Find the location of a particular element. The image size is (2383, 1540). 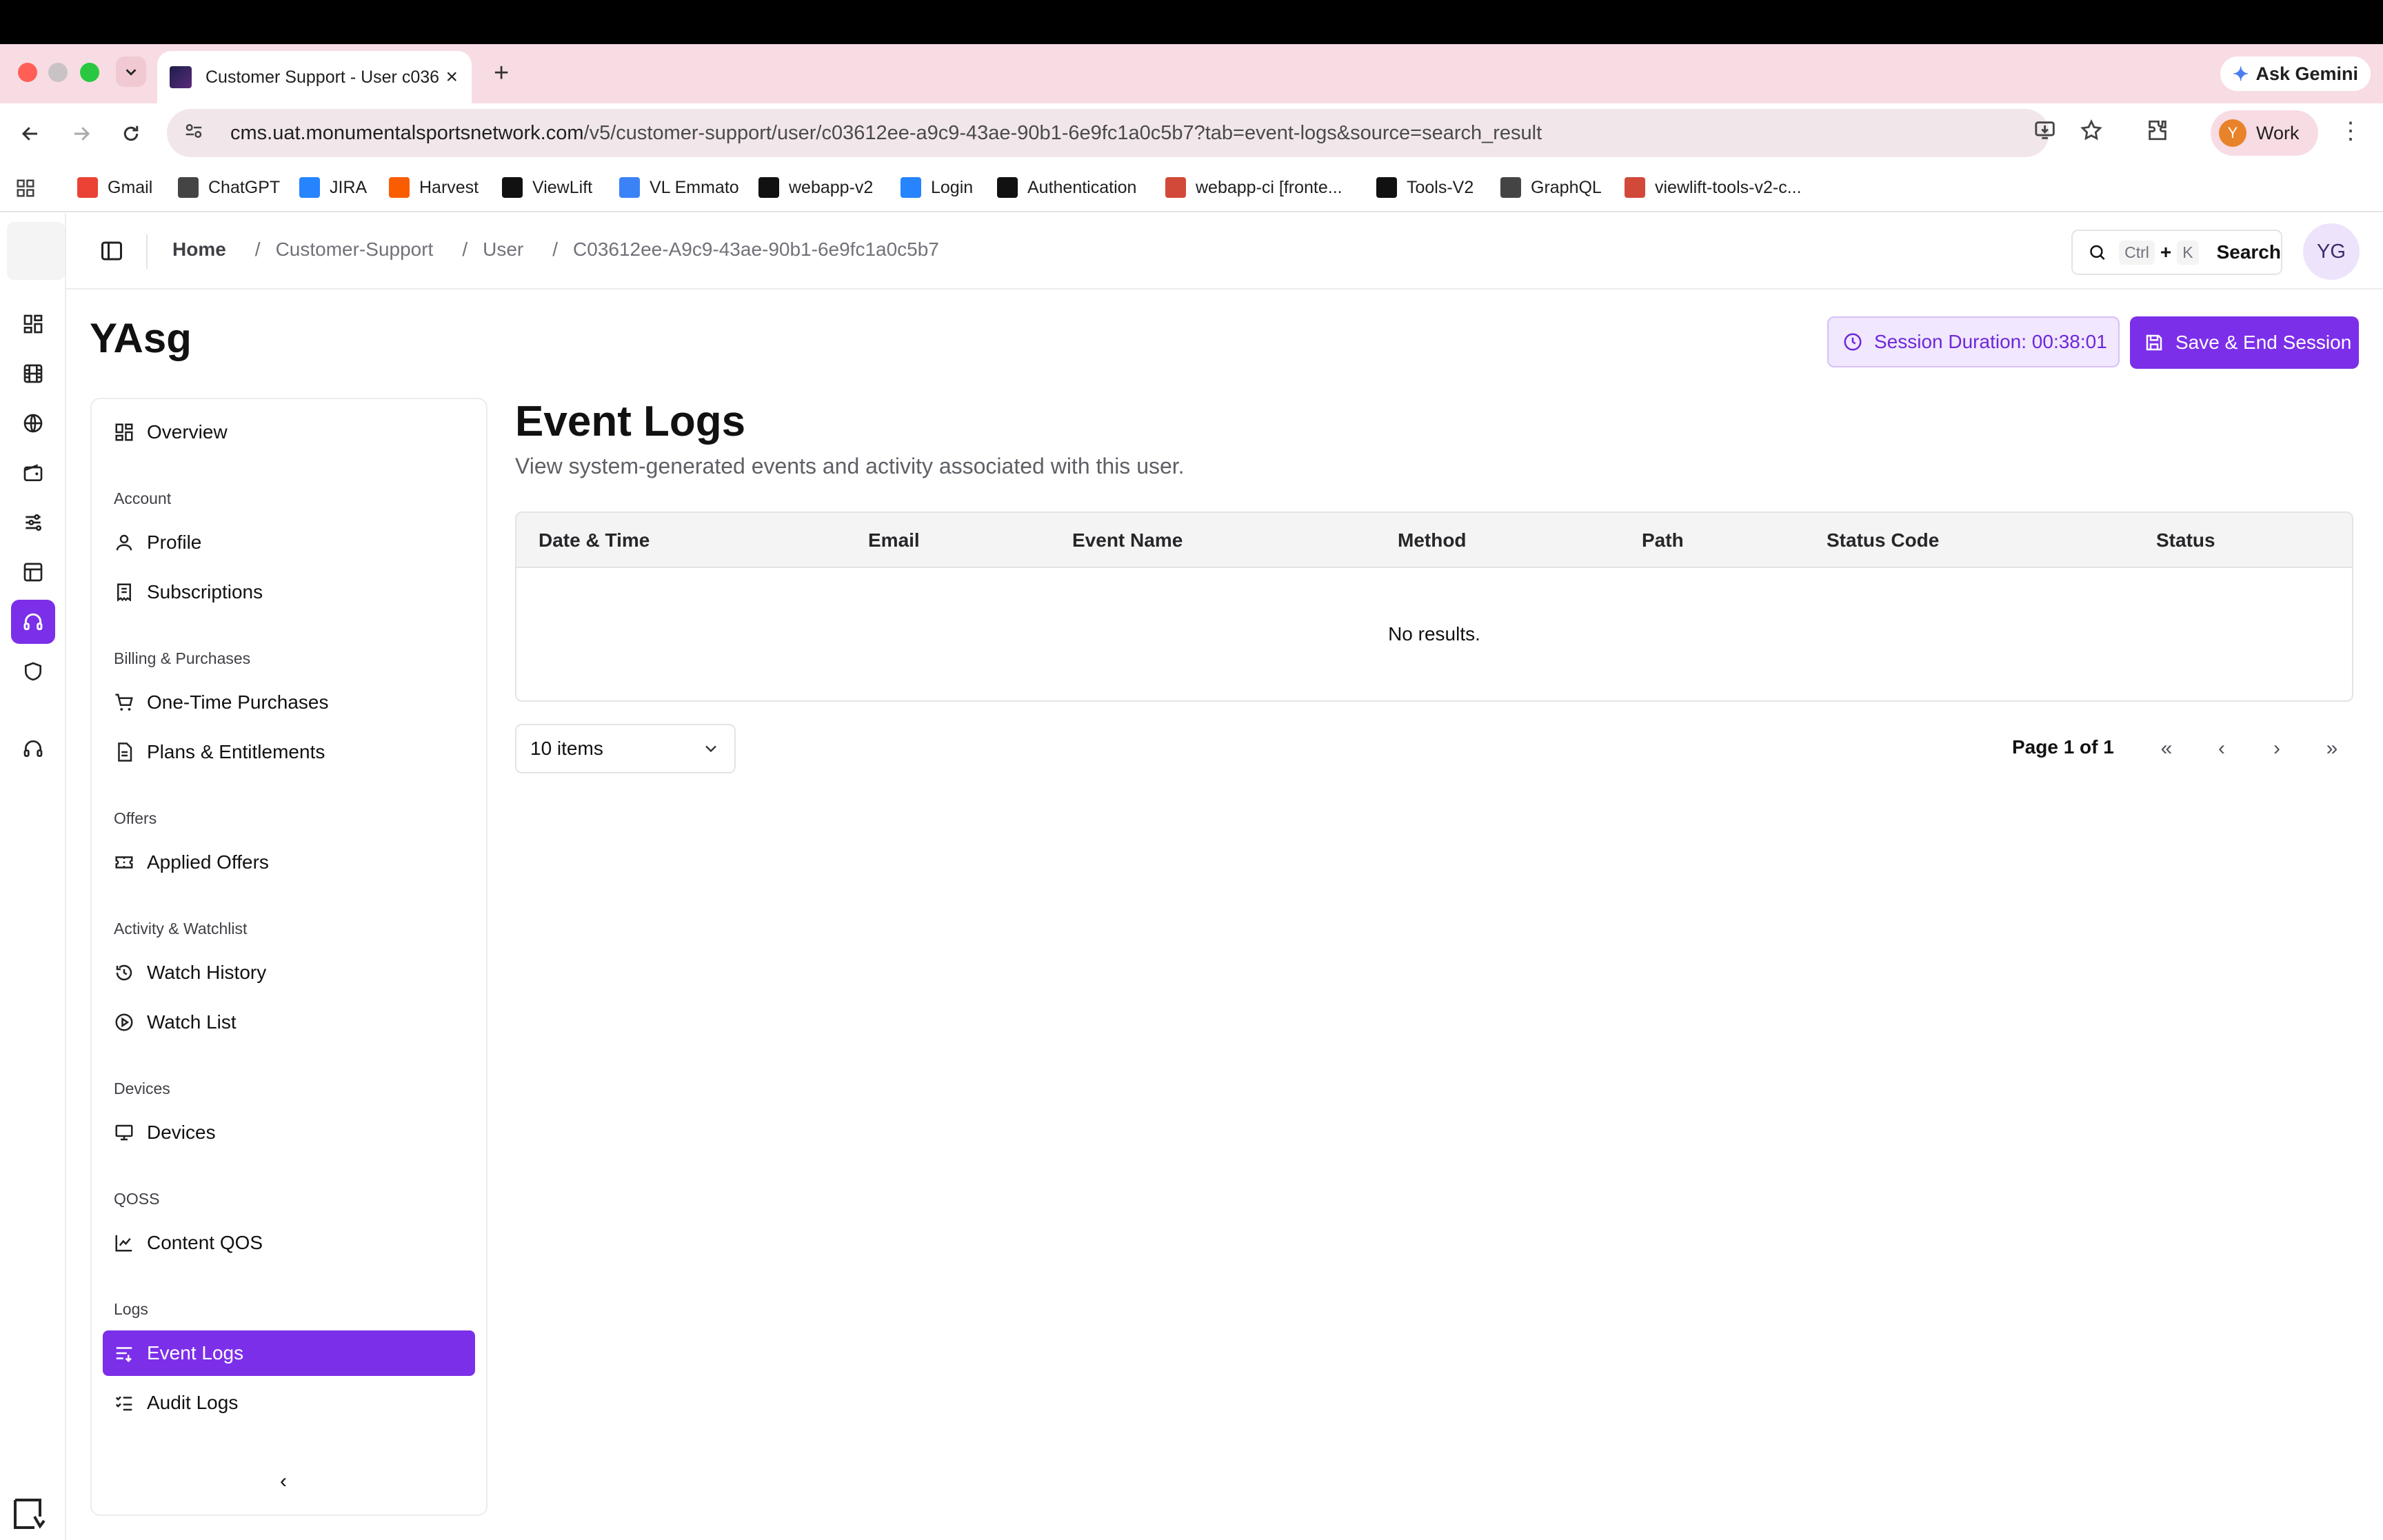

site-info-icon is located at coordinates (197, 134).